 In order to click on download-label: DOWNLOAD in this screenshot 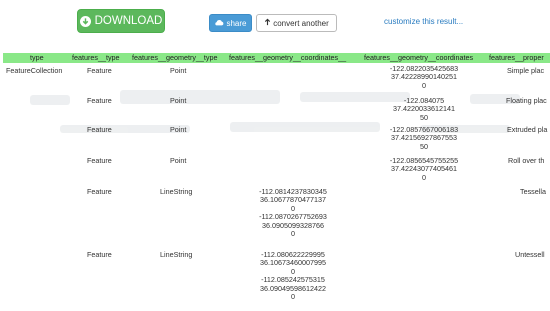, I will do `click(128, 21)`.